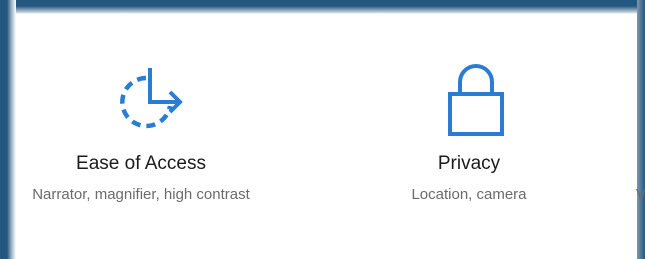  I want to click on privacy-title: Privacy, so click(469, 163).